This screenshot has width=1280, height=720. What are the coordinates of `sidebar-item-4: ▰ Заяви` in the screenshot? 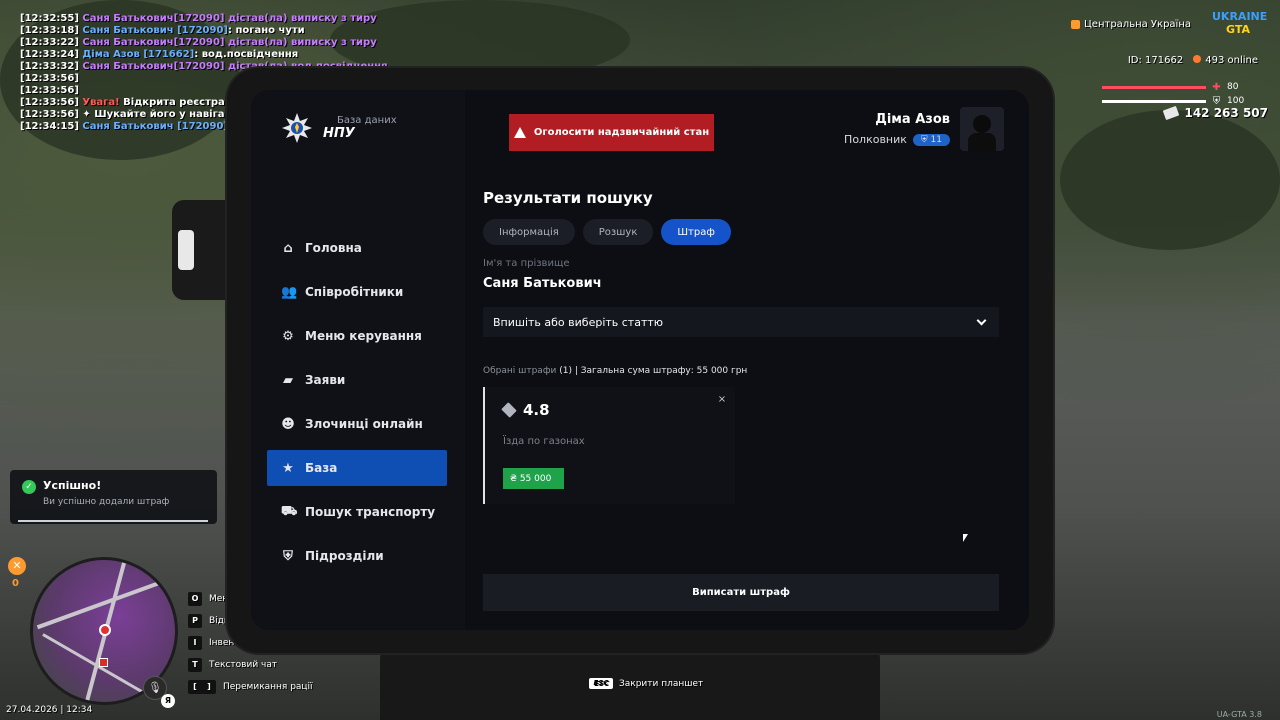 It's located at (357, 380).